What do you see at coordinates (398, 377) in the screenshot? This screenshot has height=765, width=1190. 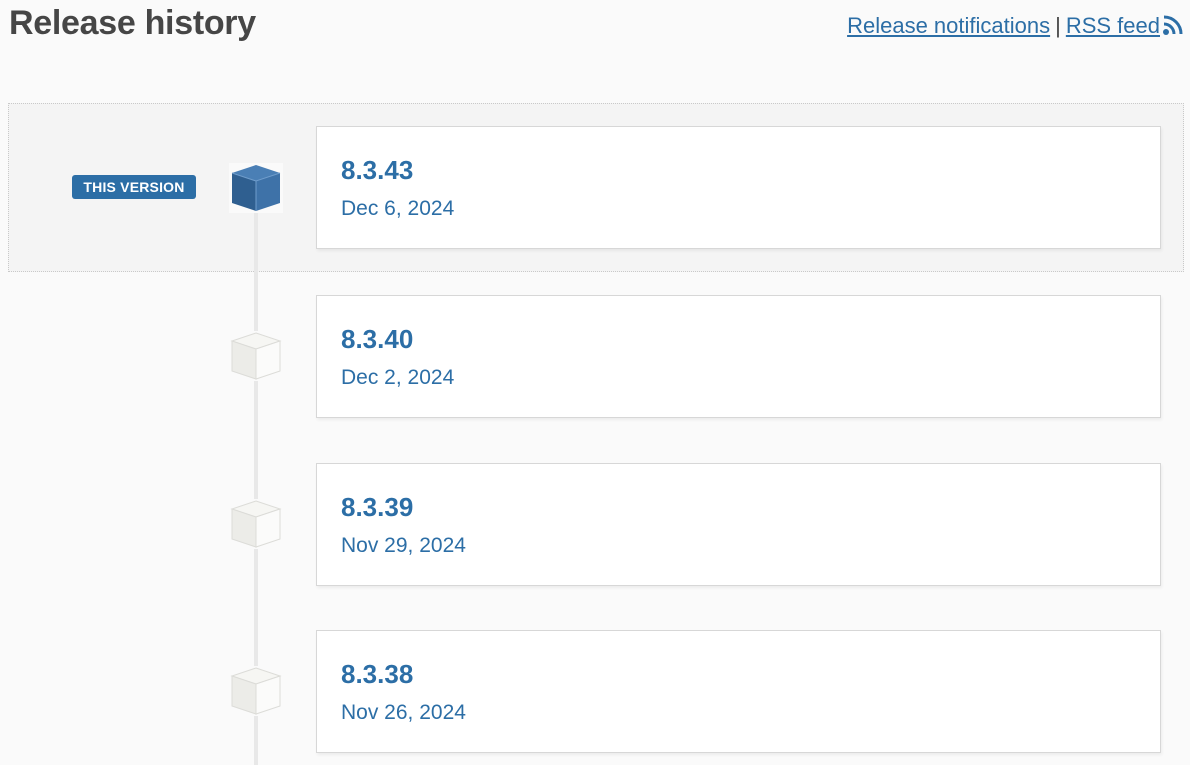 I see `release-date: Dec 2, 2024` at bounding box center [398, 377].